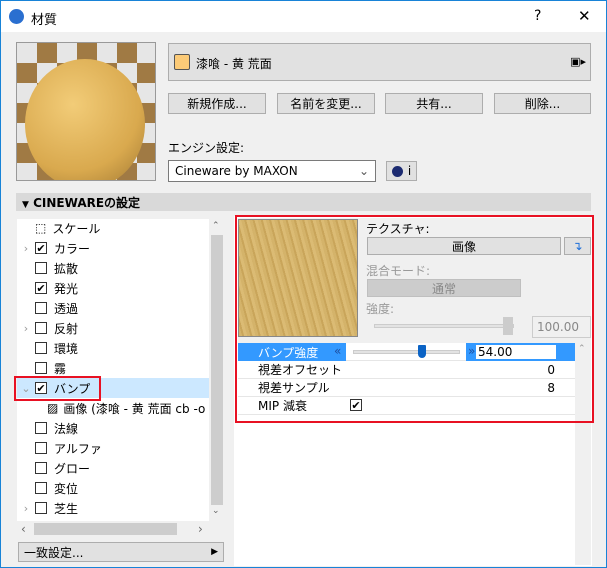 This screenshot has height=568, width=607. I want to click on tree-item-label: スケール, so click(76, 228).